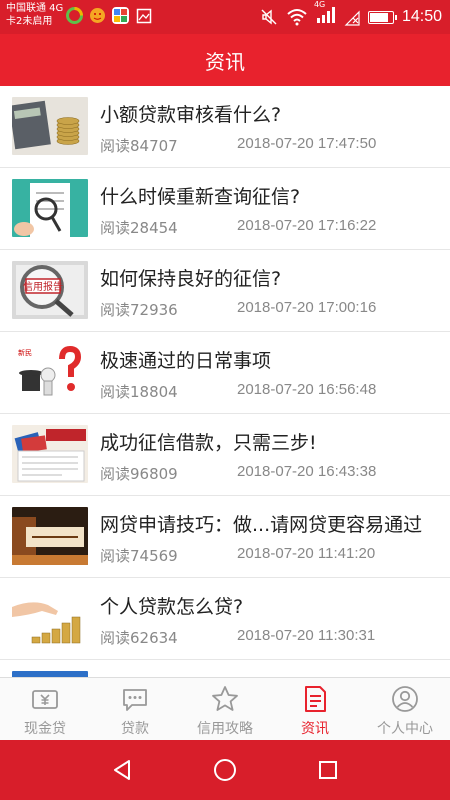  What do you see at coordinates (135, 700) in the screenshot?
I see `chat-icon` at bounding box center [135, 700].